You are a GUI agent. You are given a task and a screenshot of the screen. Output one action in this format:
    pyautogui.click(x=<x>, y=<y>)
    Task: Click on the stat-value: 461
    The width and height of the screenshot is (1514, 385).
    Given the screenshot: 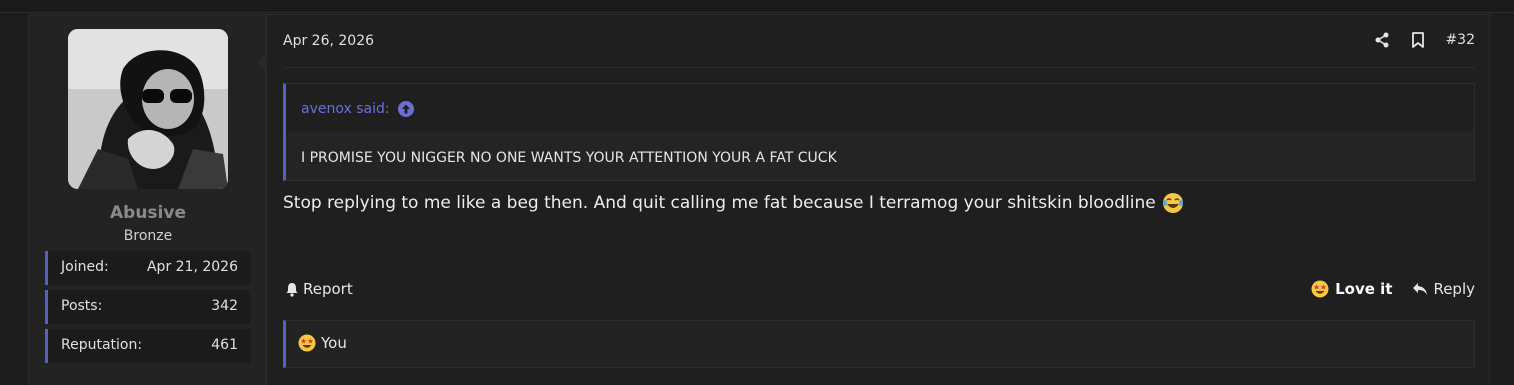 What is the action you would take?
    pyautogui.click(x=224, y=345)
    